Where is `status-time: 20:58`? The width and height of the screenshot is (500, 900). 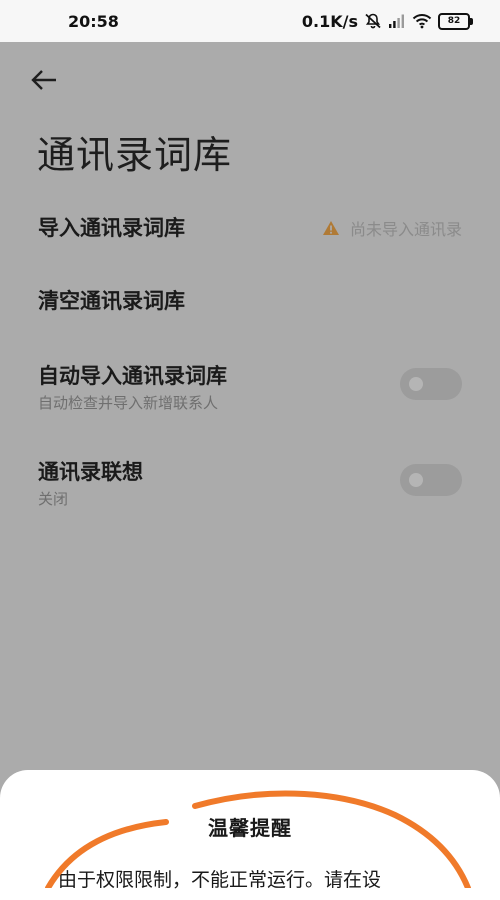 status-time: 20:58 is located at coordinates (93, 21).